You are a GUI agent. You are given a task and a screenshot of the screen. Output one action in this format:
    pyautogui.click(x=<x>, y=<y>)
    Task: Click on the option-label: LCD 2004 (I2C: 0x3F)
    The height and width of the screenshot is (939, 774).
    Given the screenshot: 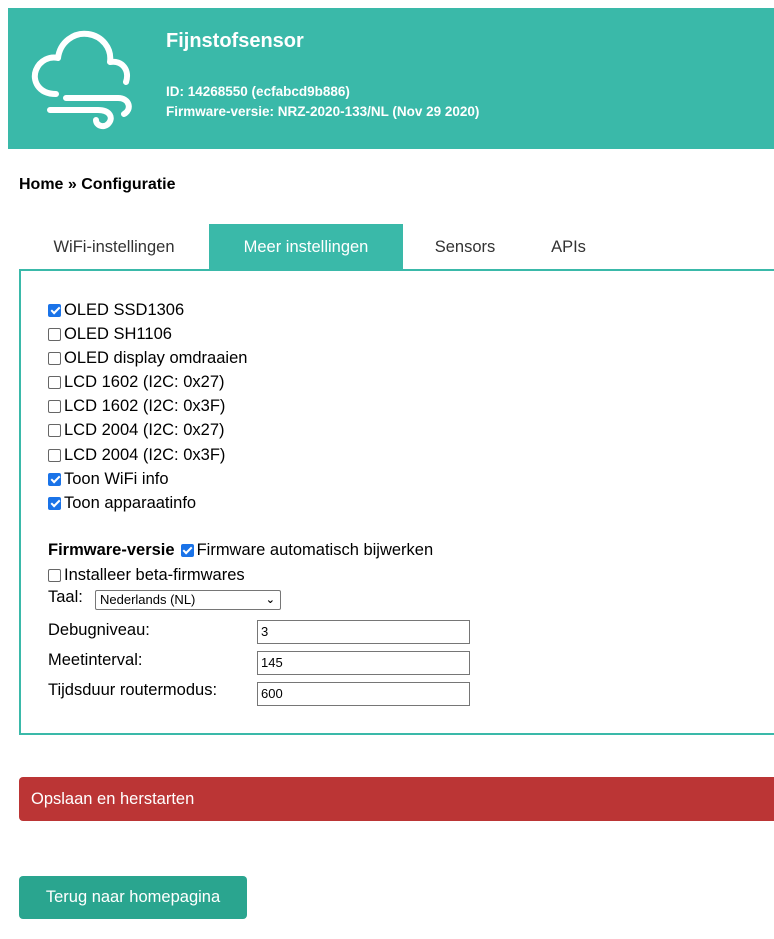 What is the action you would take?
    pyautogui.click(x=145, y=455)
    